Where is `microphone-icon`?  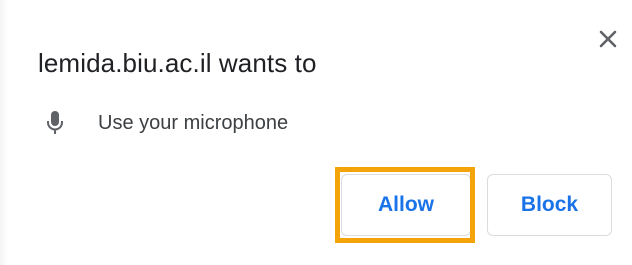
microphone-icon is located at coordinates (55, 123).